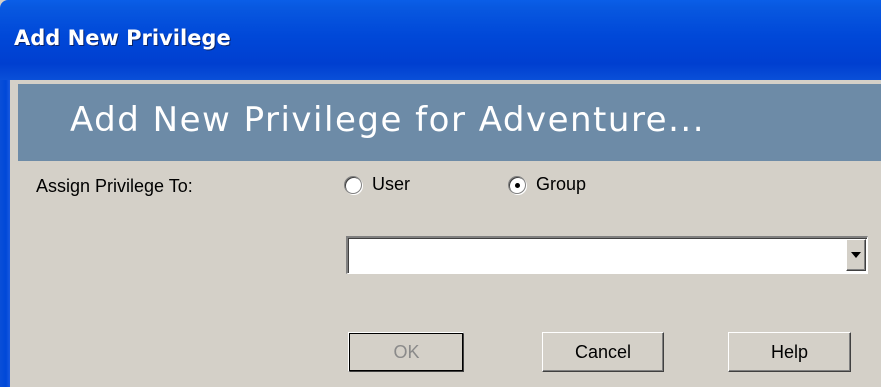 This screenshot has height=387, width=881. I want to click on chevron-down-icon, so click(856, 255).